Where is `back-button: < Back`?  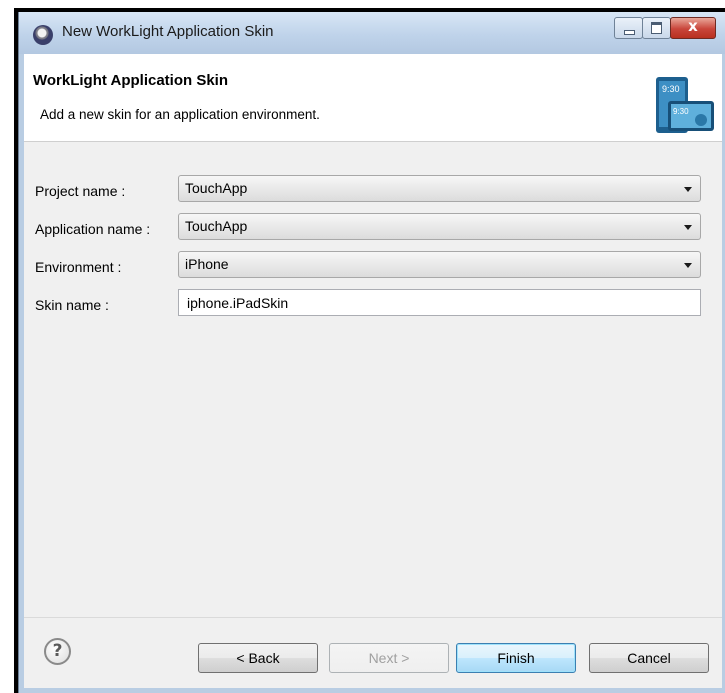
back-button: < Back is located at coordinates (258, 658).